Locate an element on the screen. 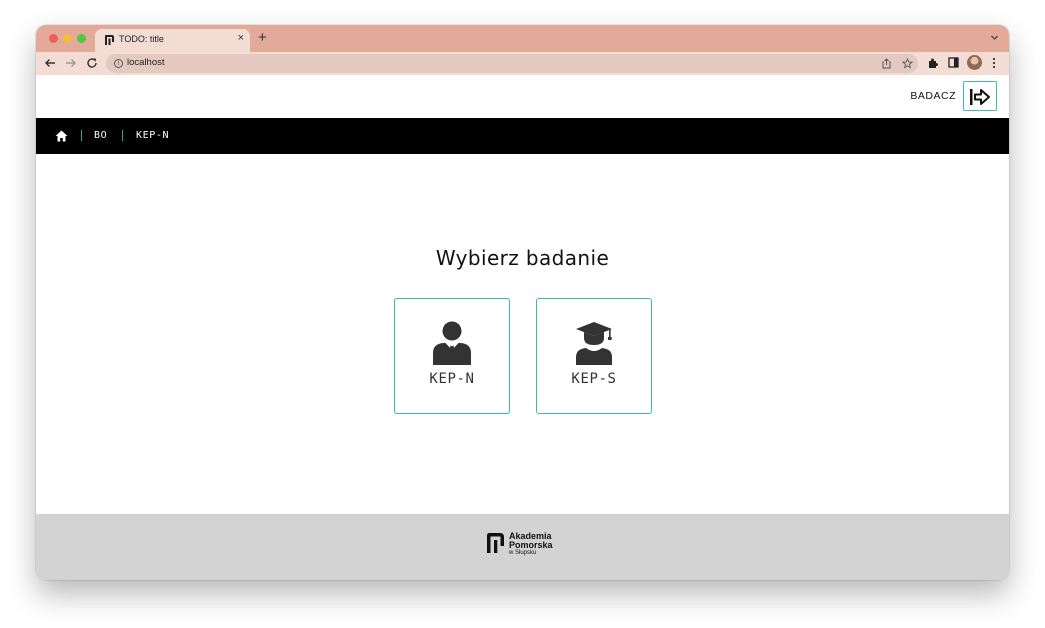 This screenshot has height=628, width=1045. reload-icon is located at coordinates (92, 63).